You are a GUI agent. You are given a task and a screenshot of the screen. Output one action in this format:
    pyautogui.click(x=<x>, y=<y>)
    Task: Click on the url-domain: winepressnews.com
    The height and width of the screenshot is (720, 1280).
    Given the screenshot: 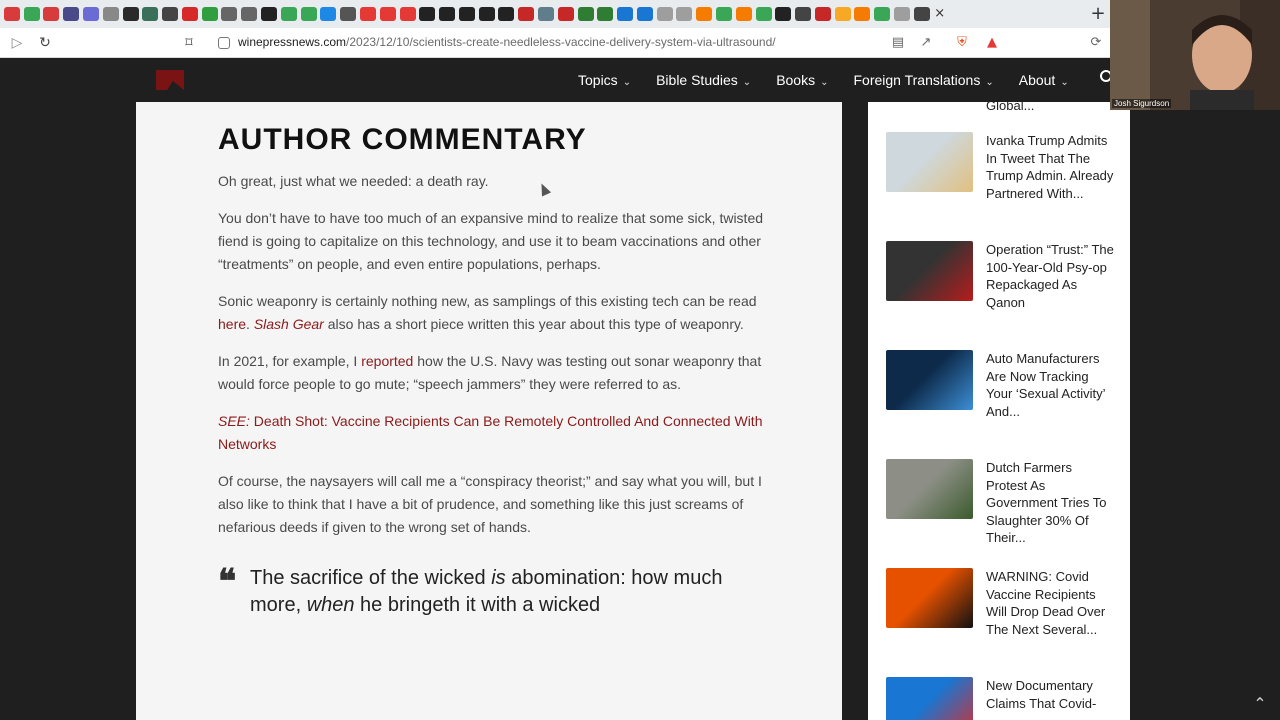 What is the action you would take?
    pyautogui.click(x=292, y=42)
    